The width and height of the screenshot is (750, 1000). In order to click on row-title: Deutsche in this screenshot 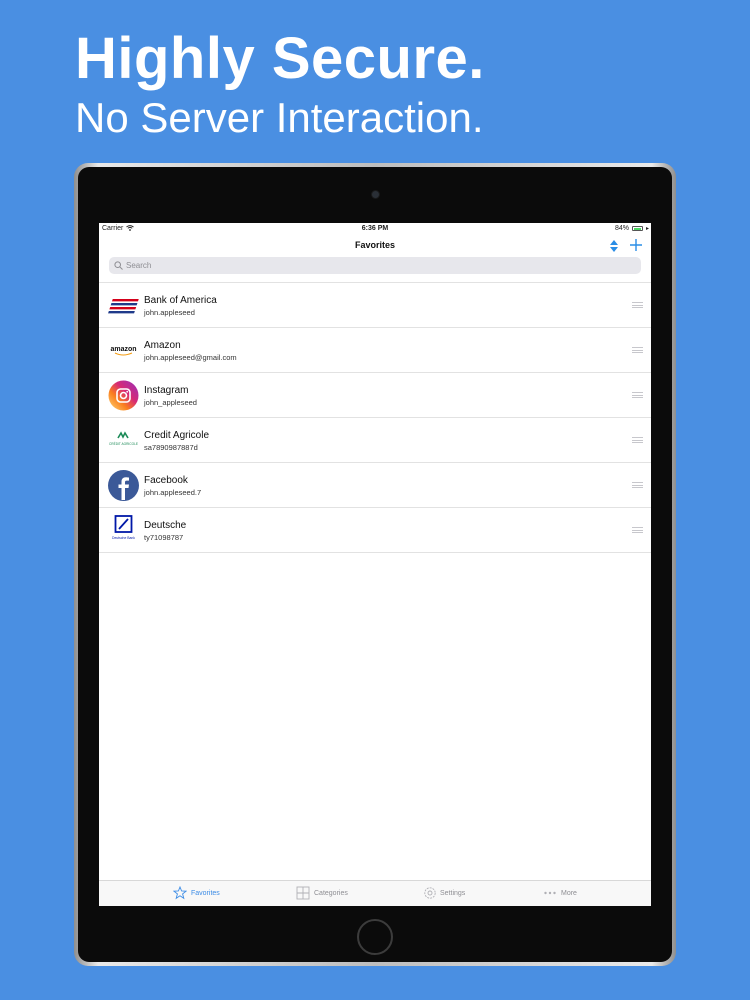, I will do `click(165, 525)`.